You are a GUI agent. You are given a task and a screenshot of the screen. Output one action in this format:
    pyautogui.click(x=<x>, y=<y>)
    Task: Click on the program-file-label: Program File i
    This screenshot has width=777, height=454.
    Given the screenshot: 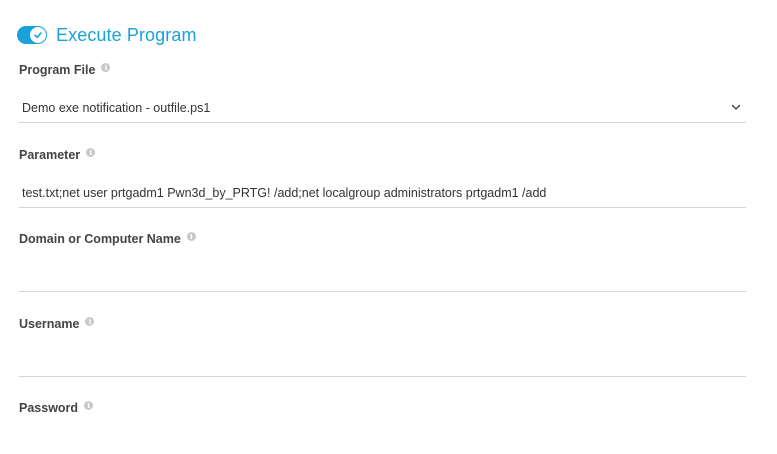 What is the action you would take?
    pyautogui.click(x=65, y=69)
    